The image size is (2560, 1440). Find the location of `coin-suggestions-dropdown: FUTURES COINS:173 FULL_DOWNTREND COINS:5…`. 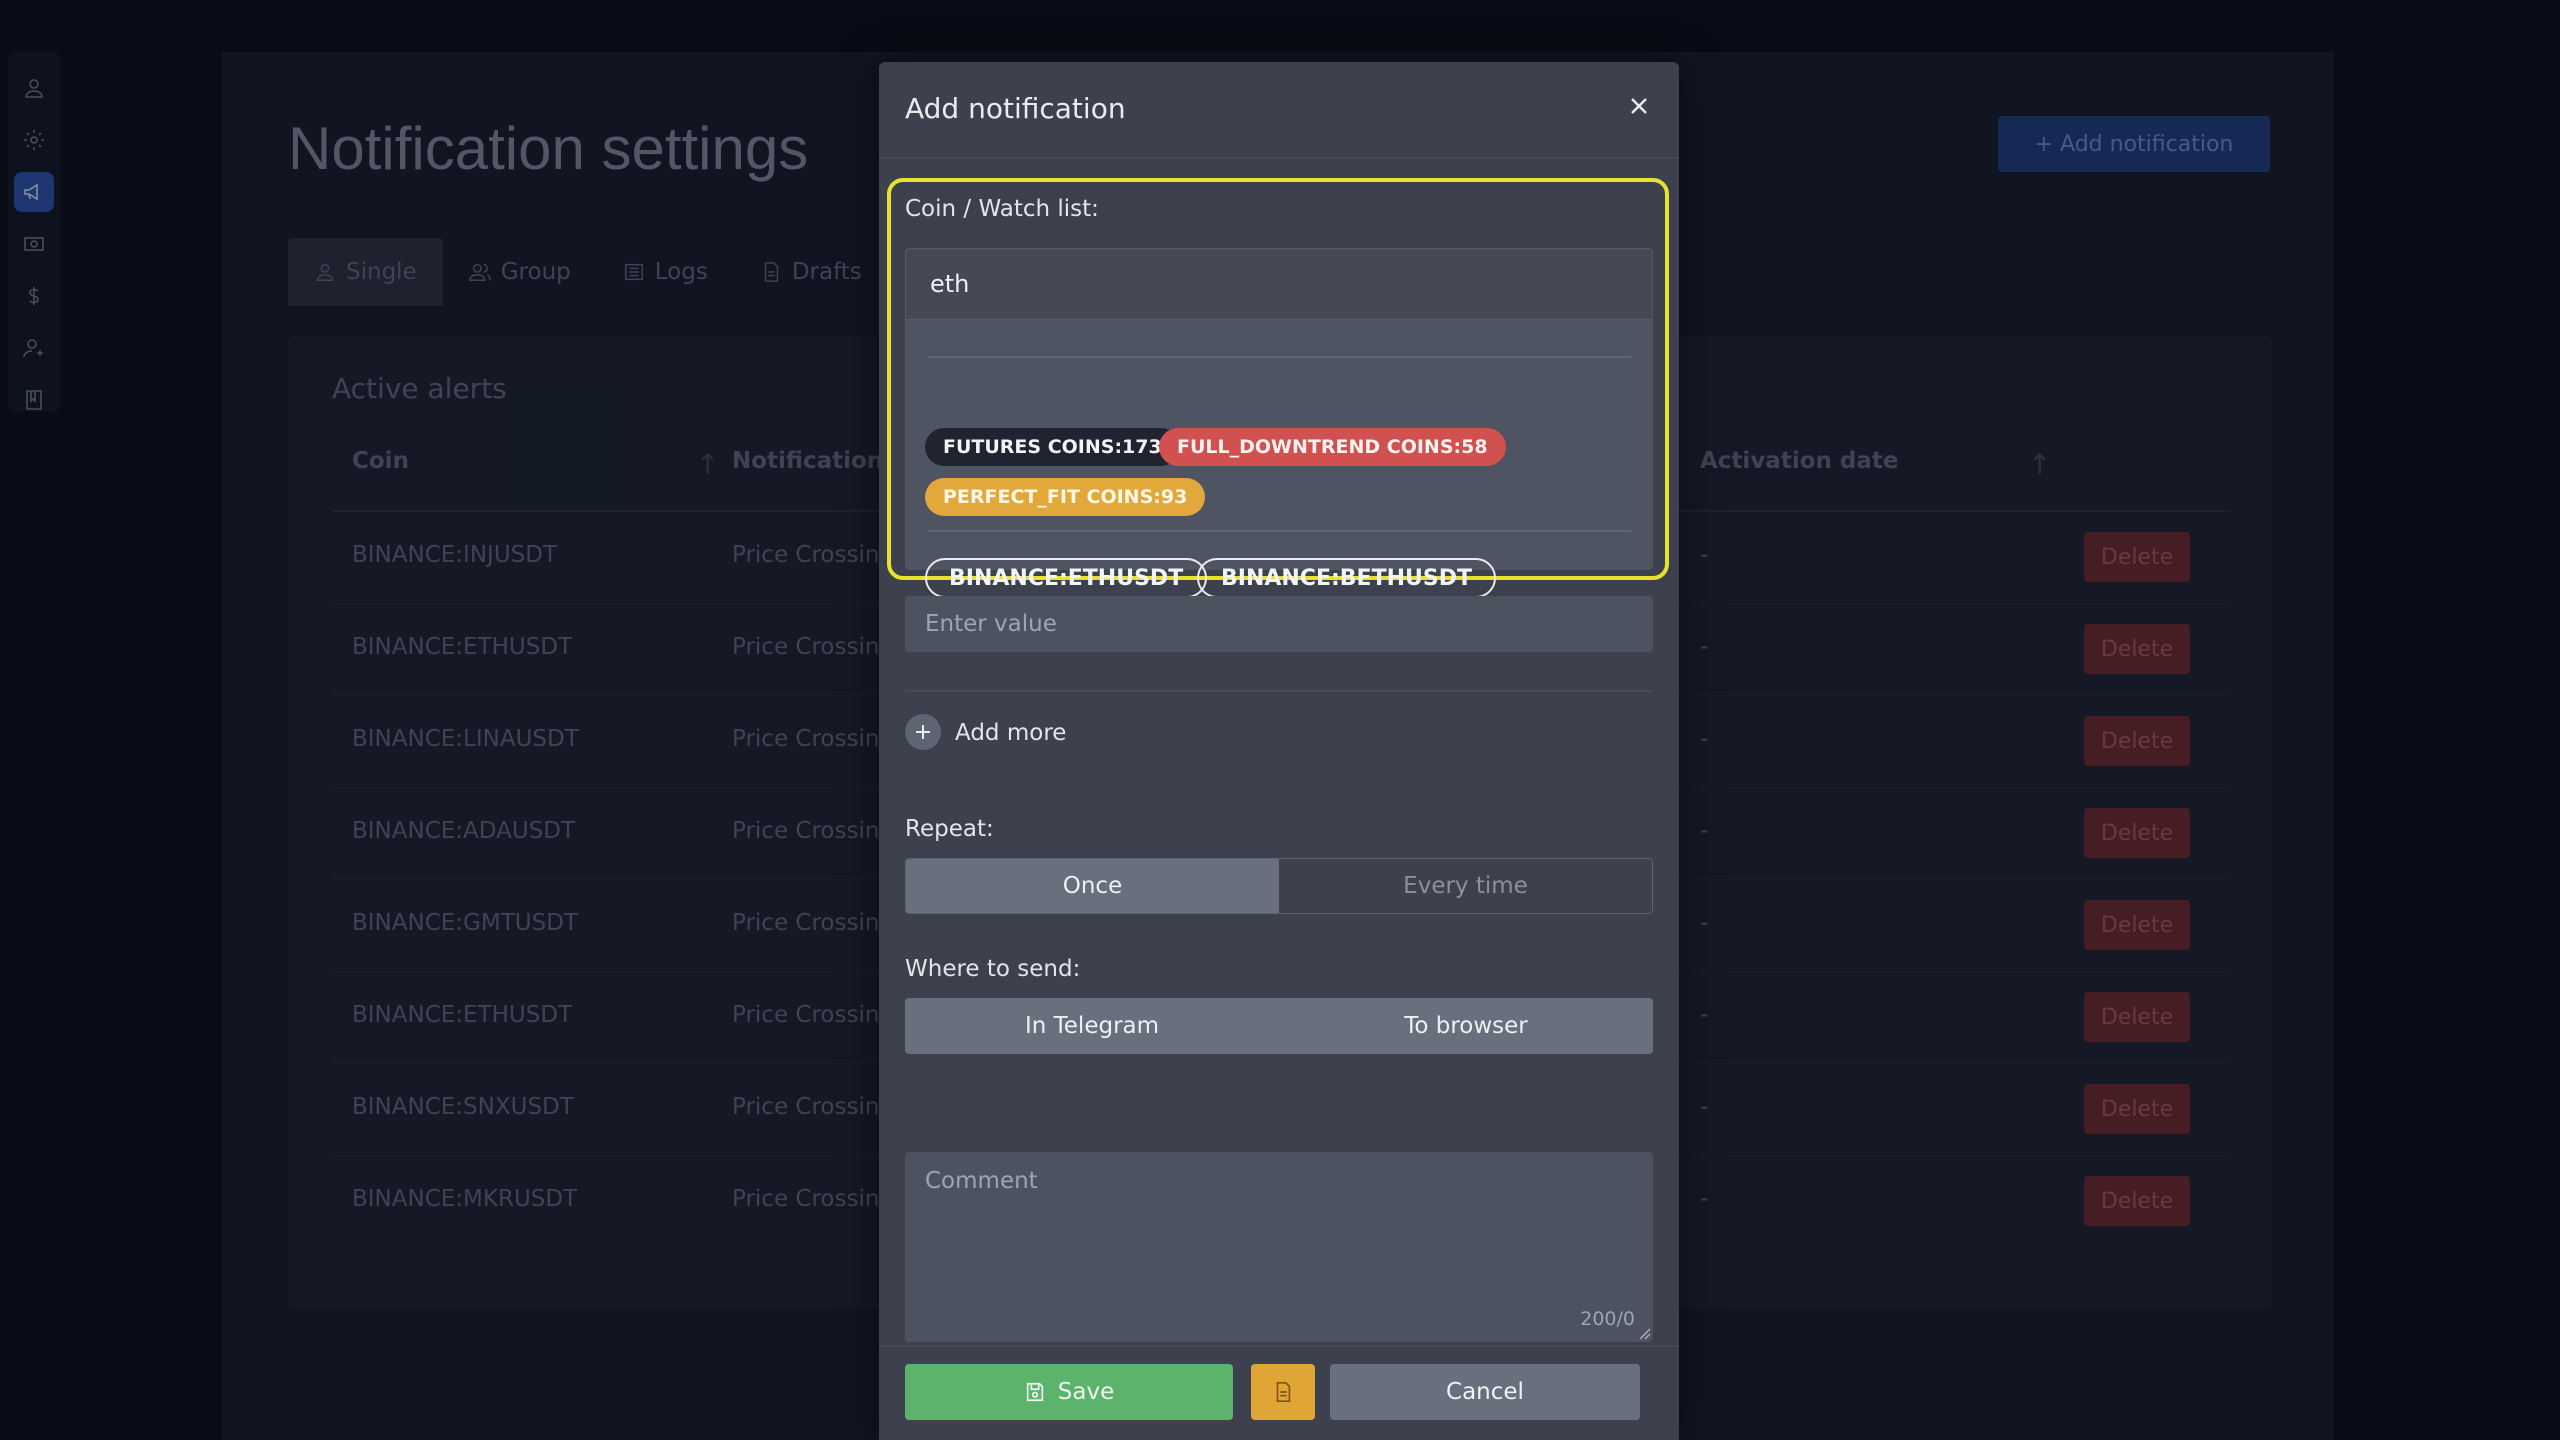

coin-suggestions-dropdown: FUTURES COINS:173 FULL_DOWNTREND COINS:5… is located at coordinates (1279, 445).